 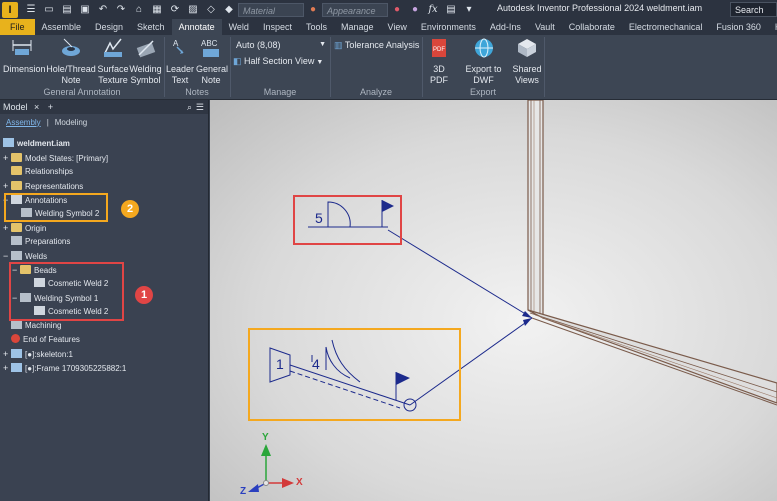 I want to click on general-annotation-group-label: General Annotation, so click(x=82, y=92).